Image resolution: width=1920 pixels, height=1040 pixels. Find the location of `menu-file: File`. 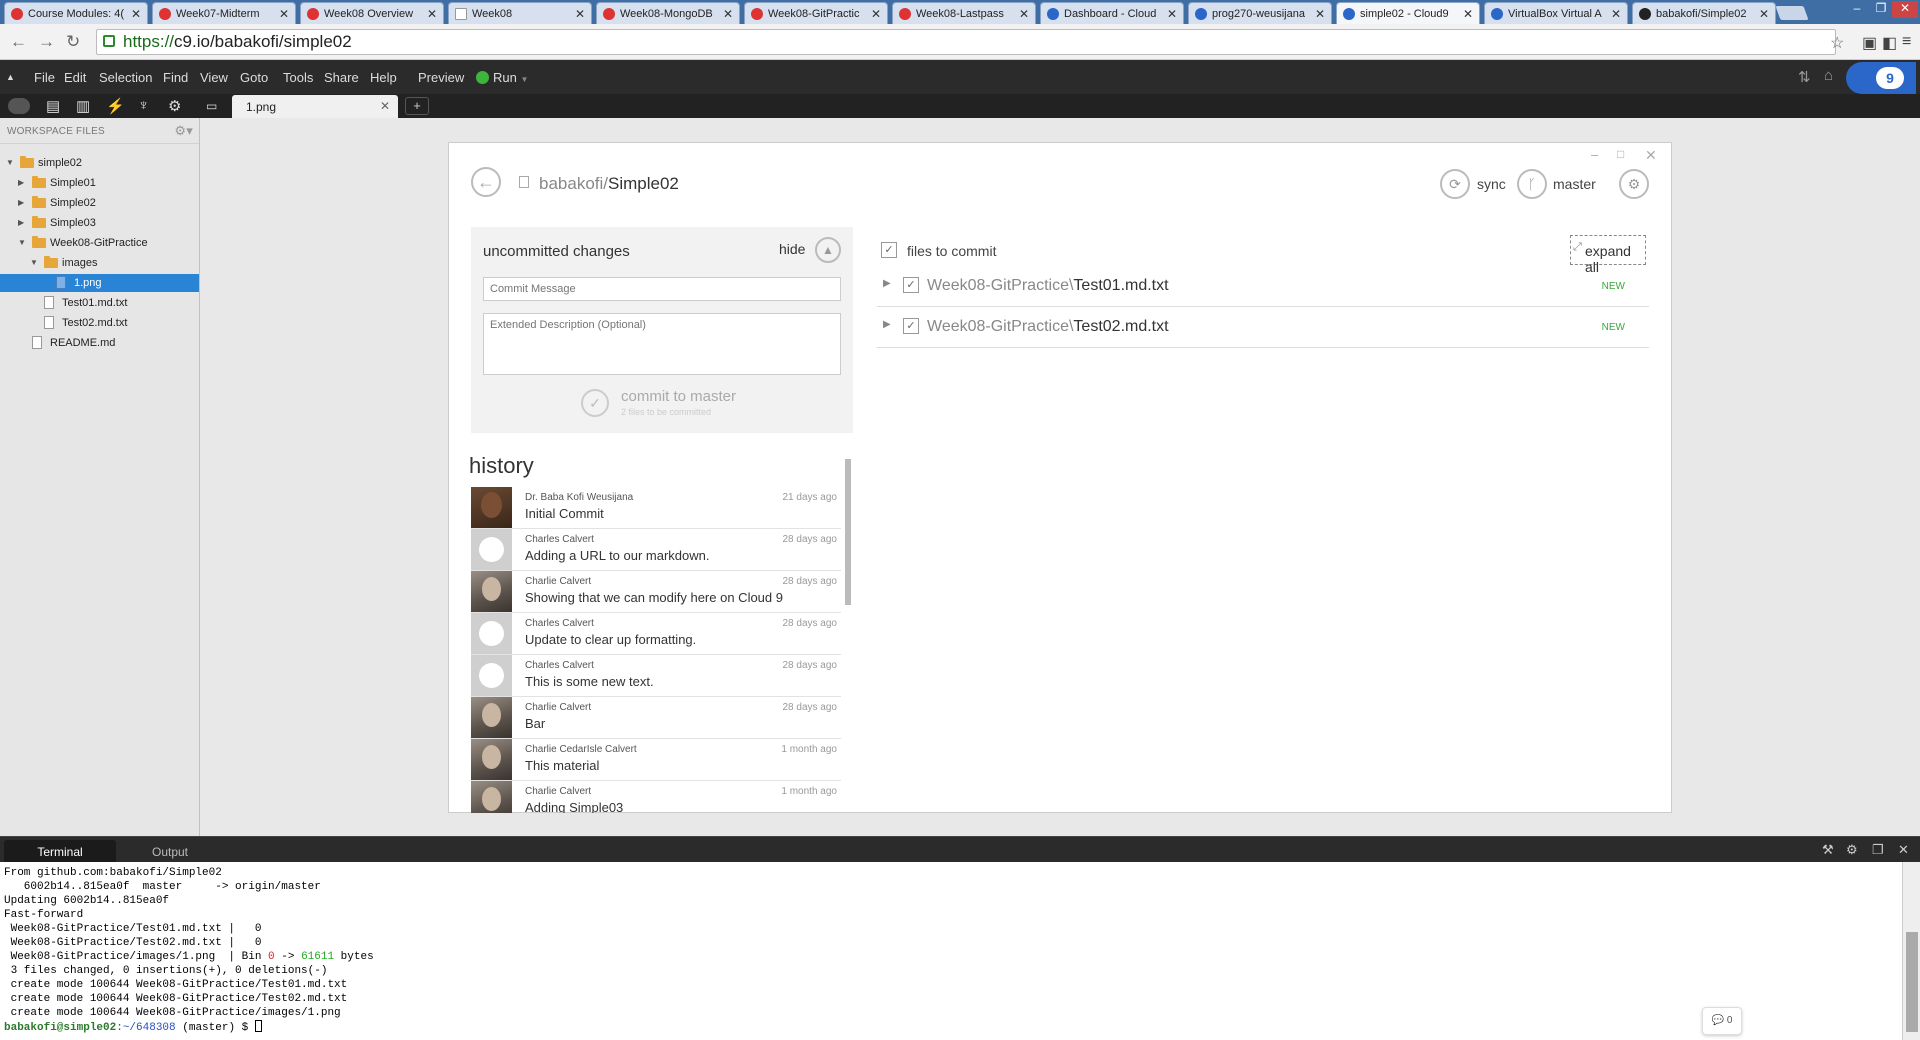

menu-file: File is located at coordinates (44, 77).